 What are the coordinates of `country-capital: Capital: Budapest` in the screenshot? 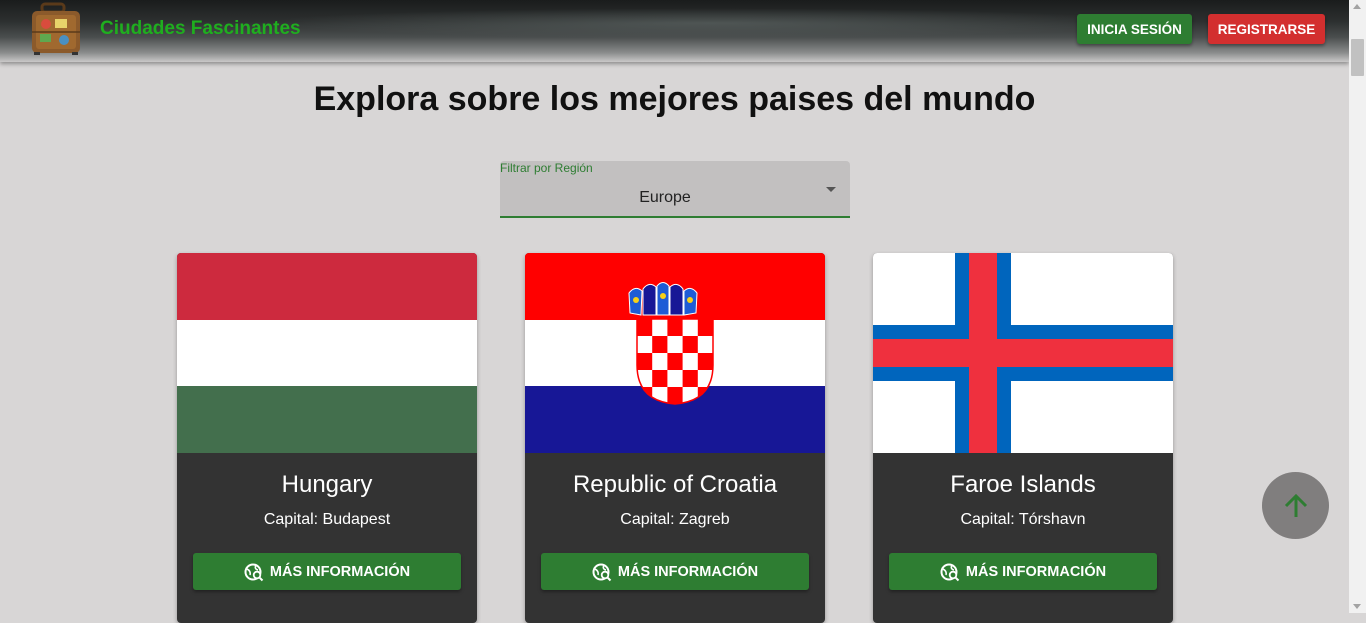 It's located at (327, 519).